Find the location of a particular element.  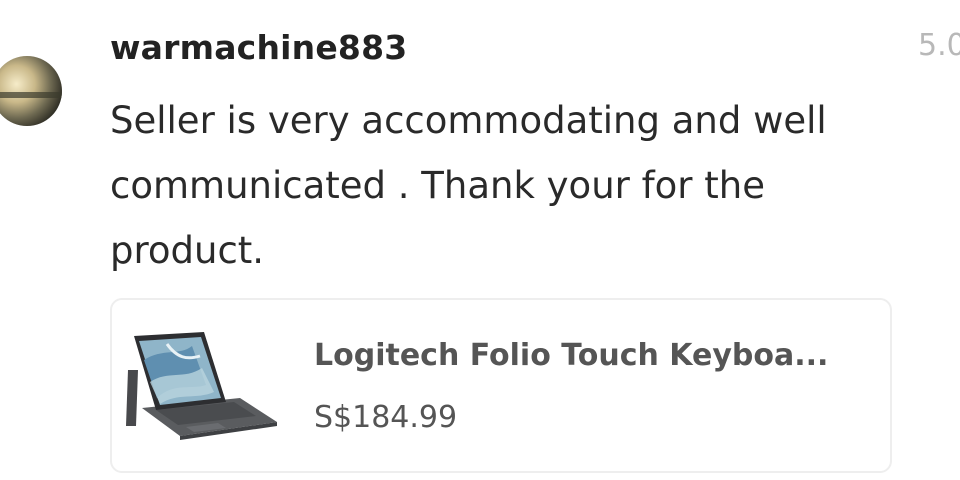

avatar is located at coordinates (31, 91).